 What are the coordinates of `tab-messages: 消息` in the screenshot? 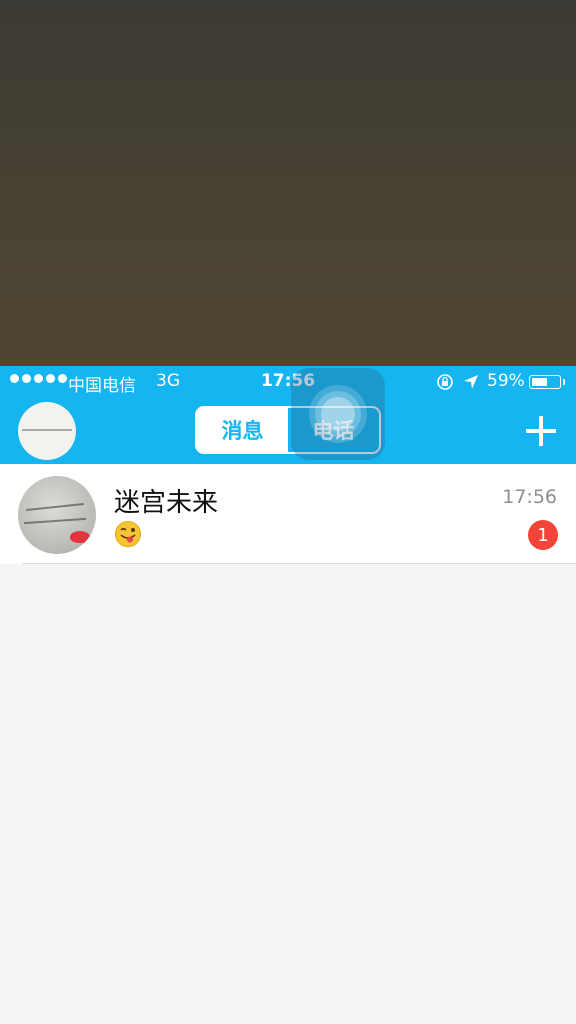 It's located at (242, 430).